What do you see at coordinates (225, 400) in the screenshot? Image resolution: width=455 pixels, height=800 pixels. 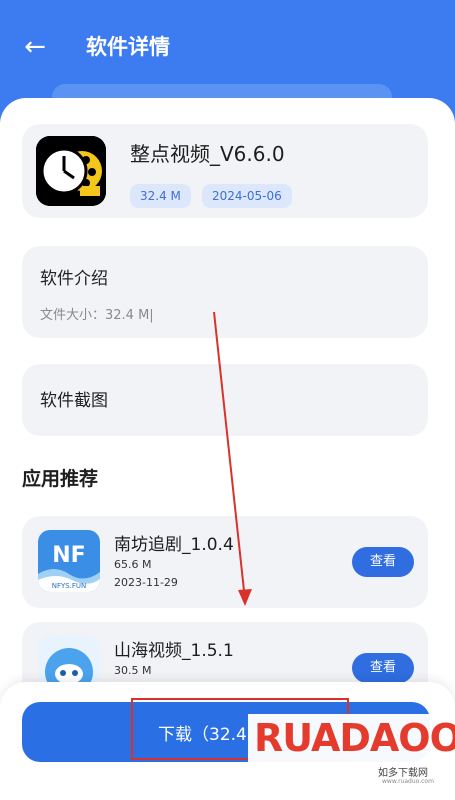 I see `screenshots-card: 软件截图` at bounding box center [225, 400].